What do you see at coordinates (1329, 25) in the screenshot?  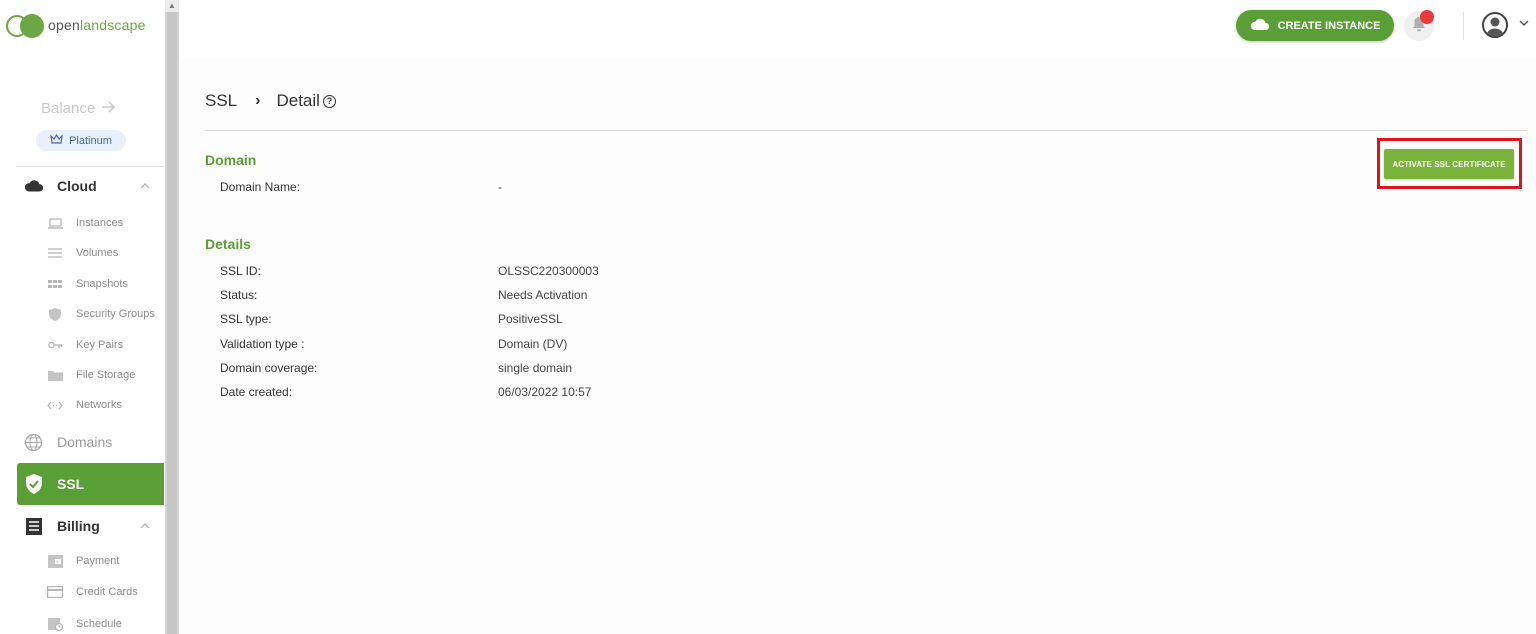 I see `create-instance-label: CREATE INSTANCE` at bounding box center [1329, 25].